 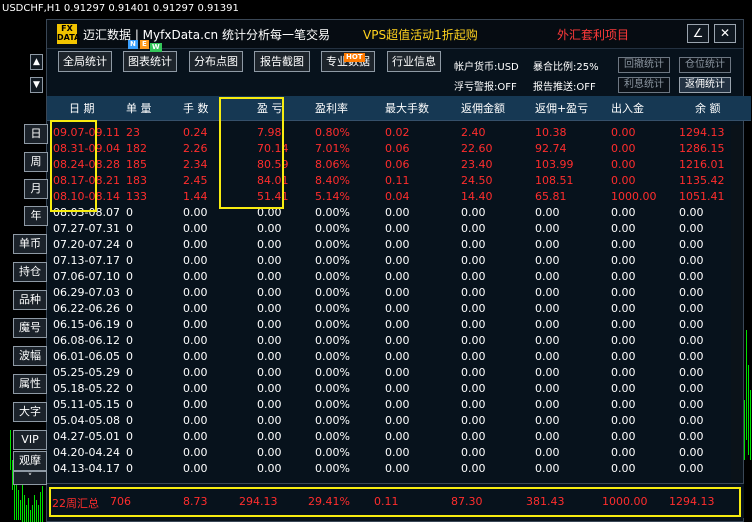 I want to click on col-orders: 单 量, so click(x=148, y=108).